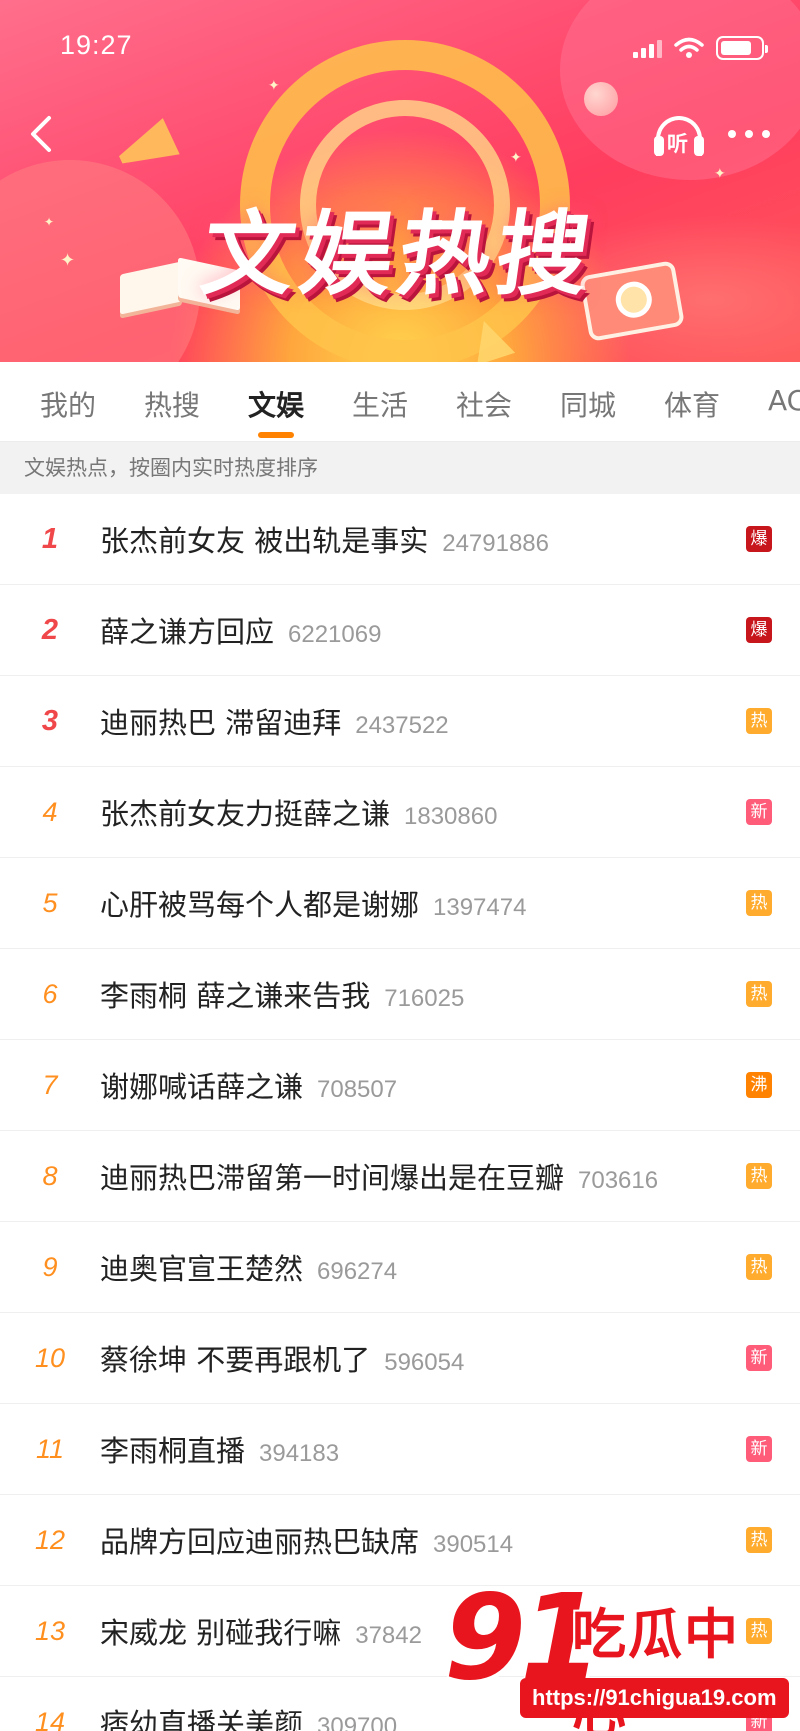 This screenshot has width=800, height=1731. What do you see at coordinates (357, 1089) in the screenshot?
I see `heat-count: 708507` at bounding box center [357, 1089].